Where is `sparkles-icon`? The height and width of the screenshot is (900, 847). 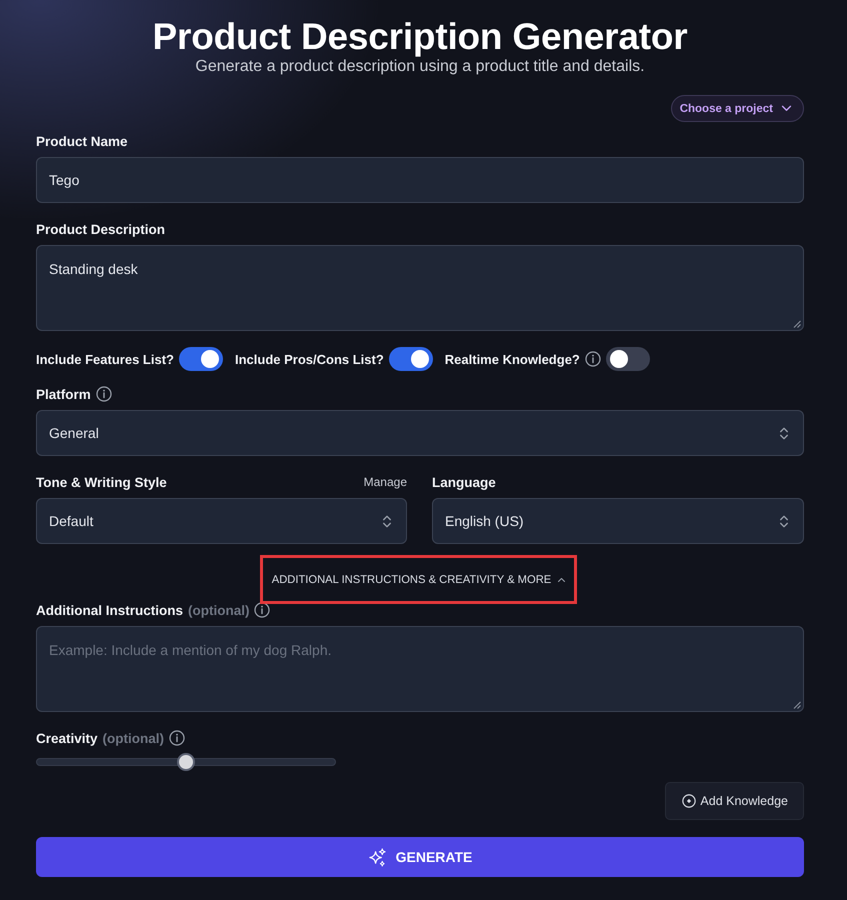
sparkles-icon is located at coordinates (377, 857).